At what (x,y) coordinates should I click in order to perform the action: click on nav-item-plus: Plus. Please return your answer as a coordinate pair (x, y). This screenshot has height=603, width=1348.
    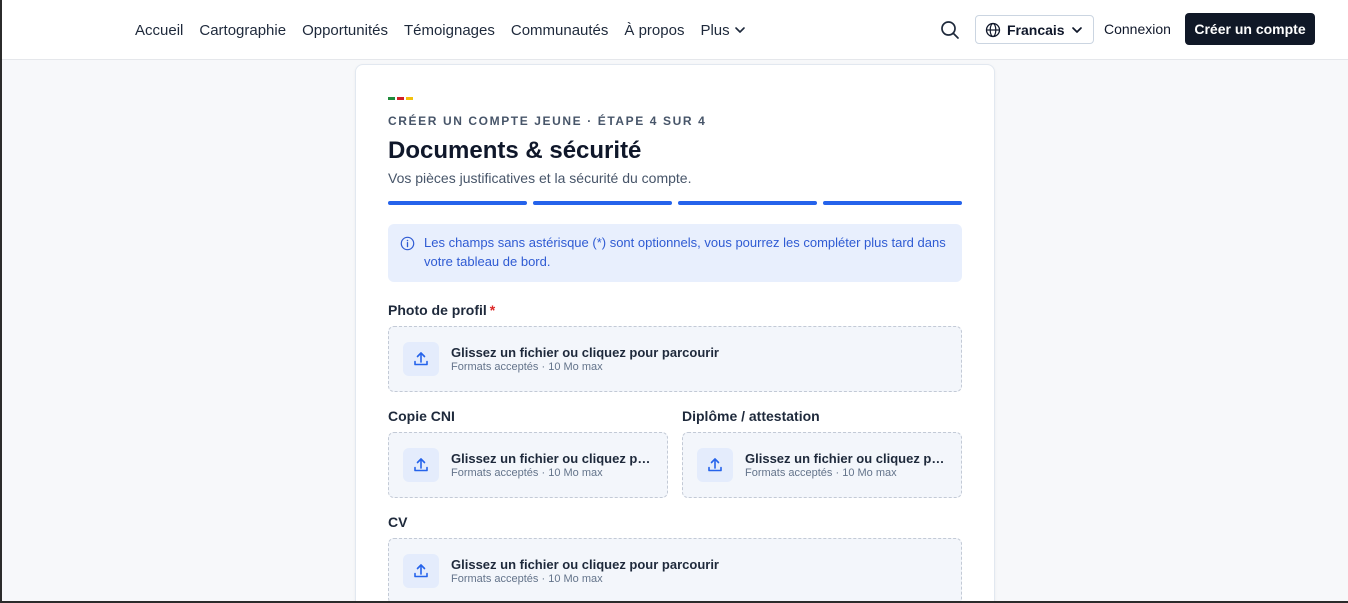
    Looking at the image, I should click on (722, 30).